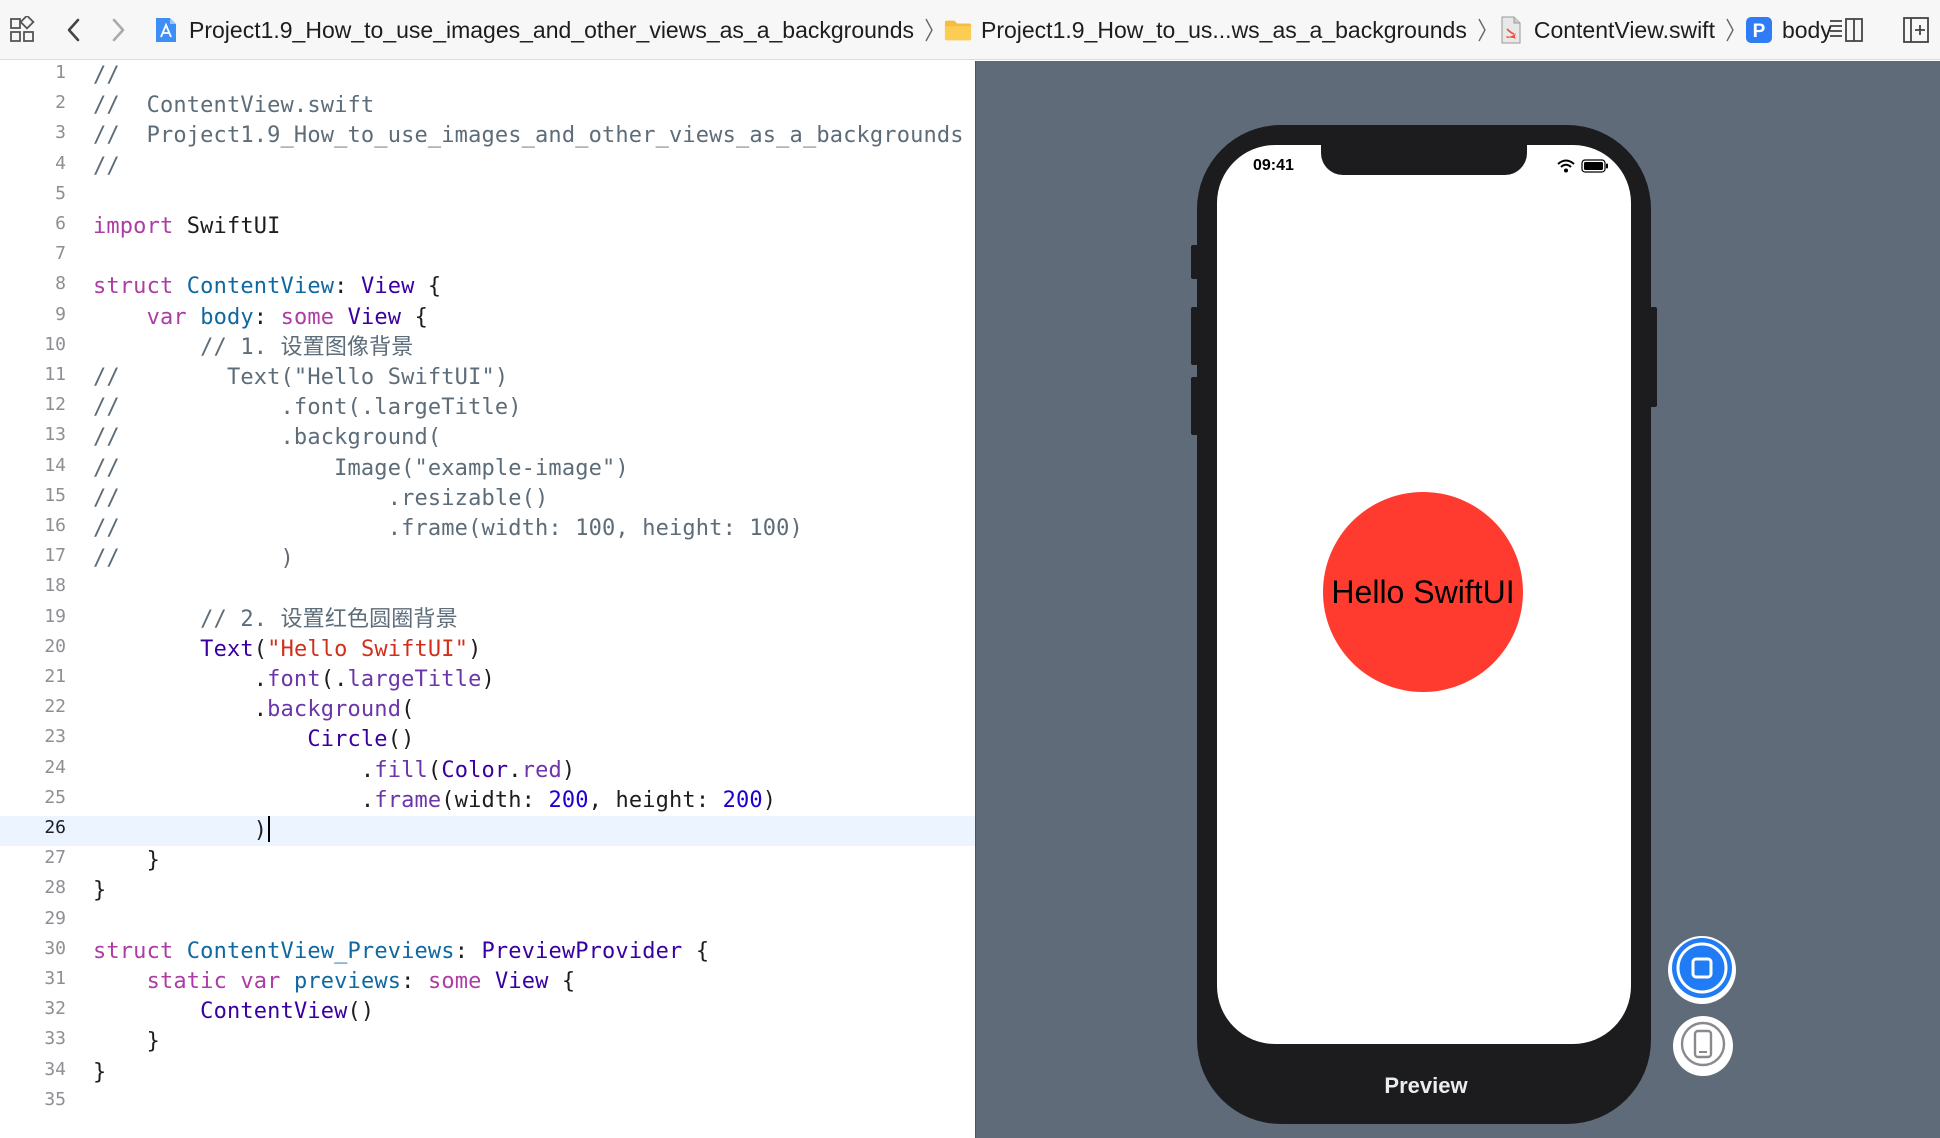 The height and width of the screenshot is (1138, 1940). I want to click on code-line: 9 var body: some View {, so click(487, 318).